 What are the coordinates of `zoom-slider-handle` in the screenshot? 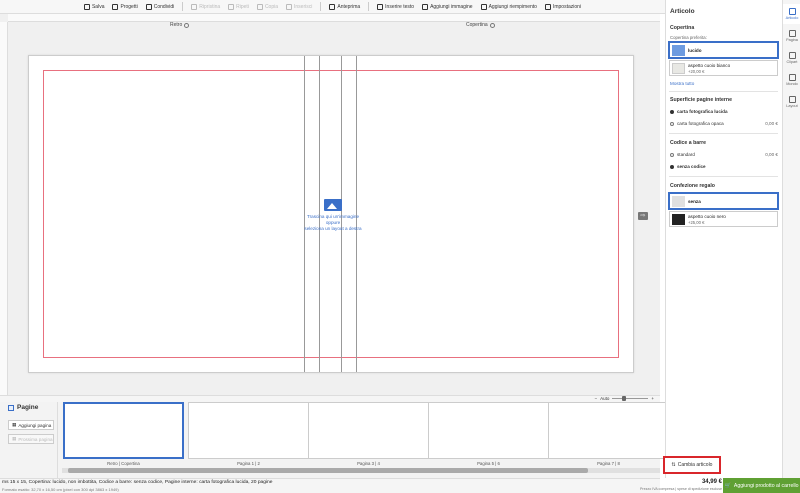 It's located at (624, 398).